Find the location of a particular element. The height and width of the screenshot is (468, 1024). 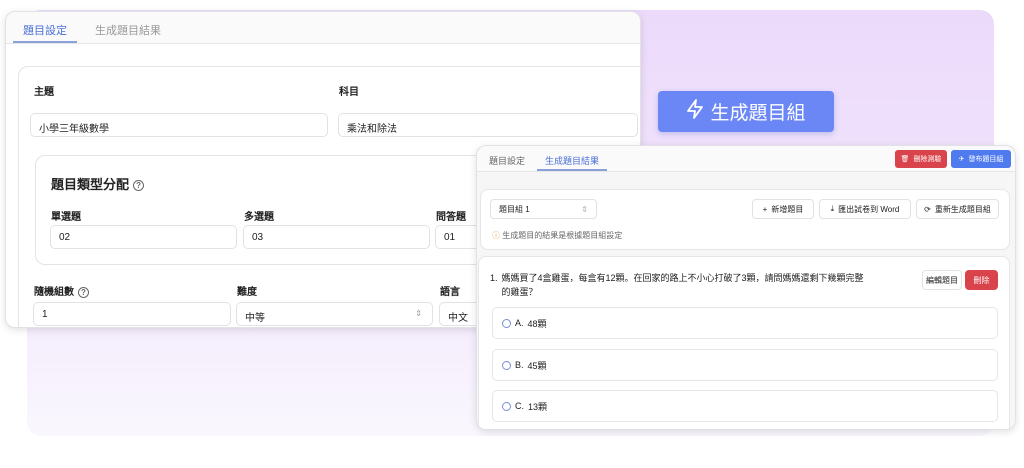

multi-choice-input: 03 is located at coordinates (336, 237).